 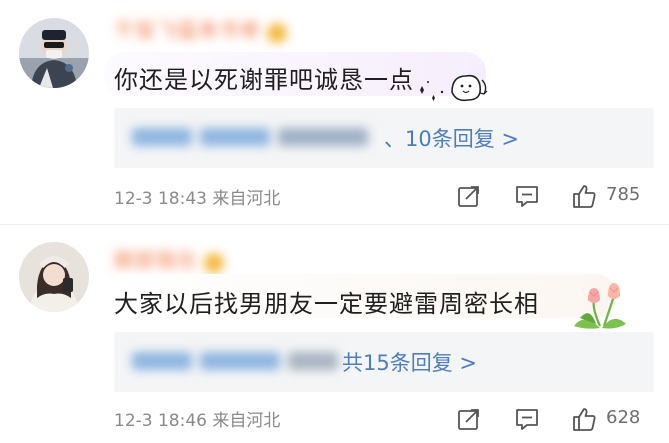 I want to click on avatar-user-mask-icon, so click(x=54, y=53).